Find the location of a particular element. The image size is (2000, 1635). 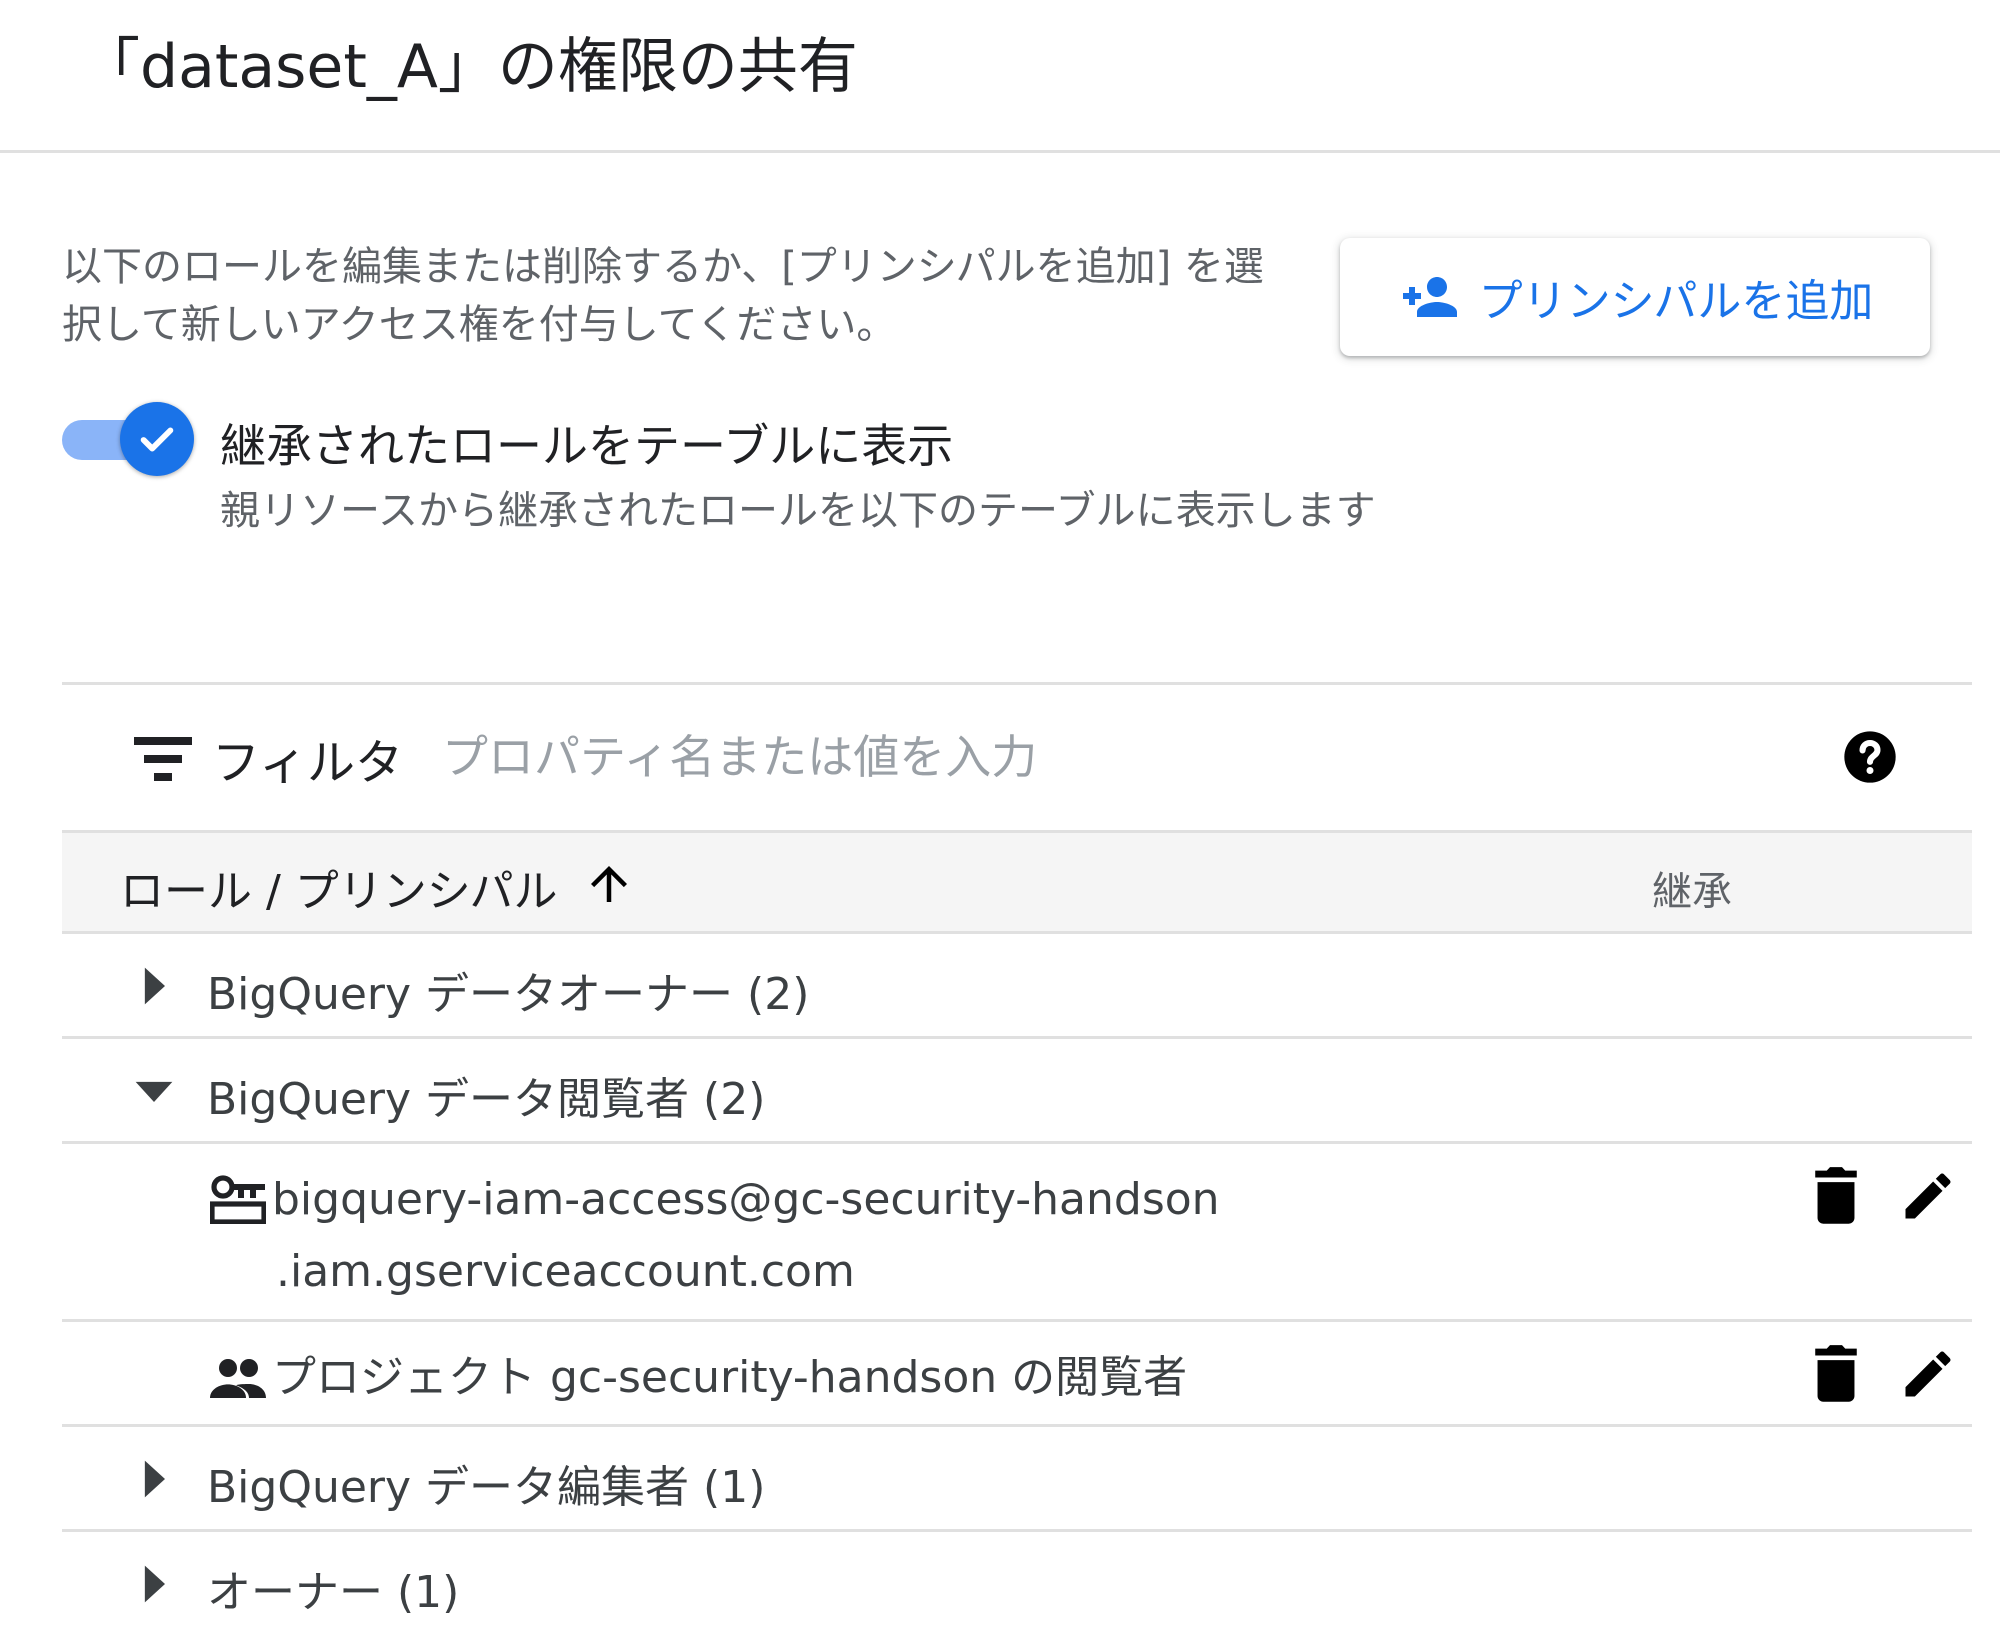

inherit-roles-toggle is located at coordinates (128, 439).